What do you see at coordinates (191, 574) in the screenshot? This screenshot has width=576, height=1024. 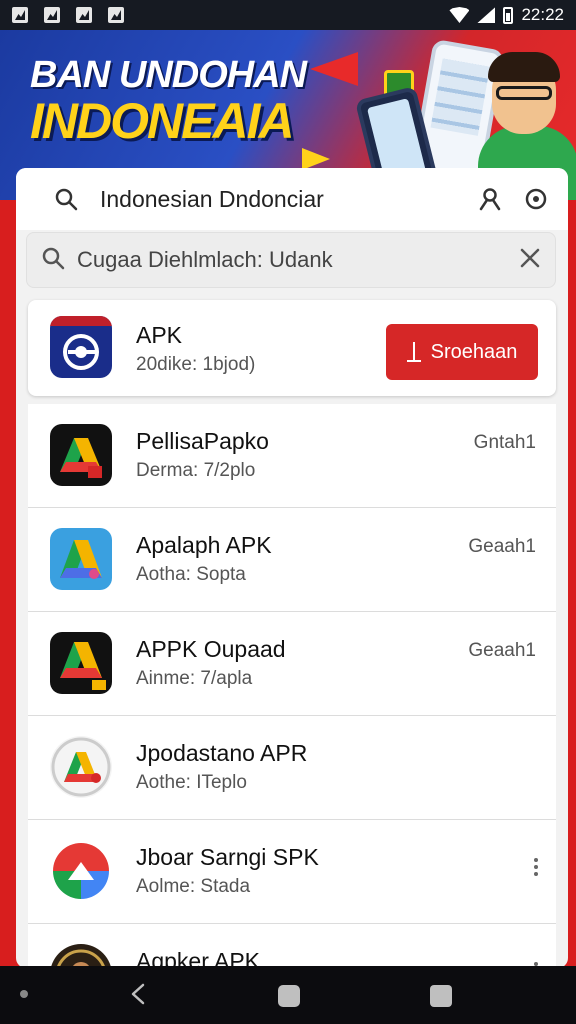 I see `app-subtitle: Aotha: Sopta` at bounding box center [191, 574].